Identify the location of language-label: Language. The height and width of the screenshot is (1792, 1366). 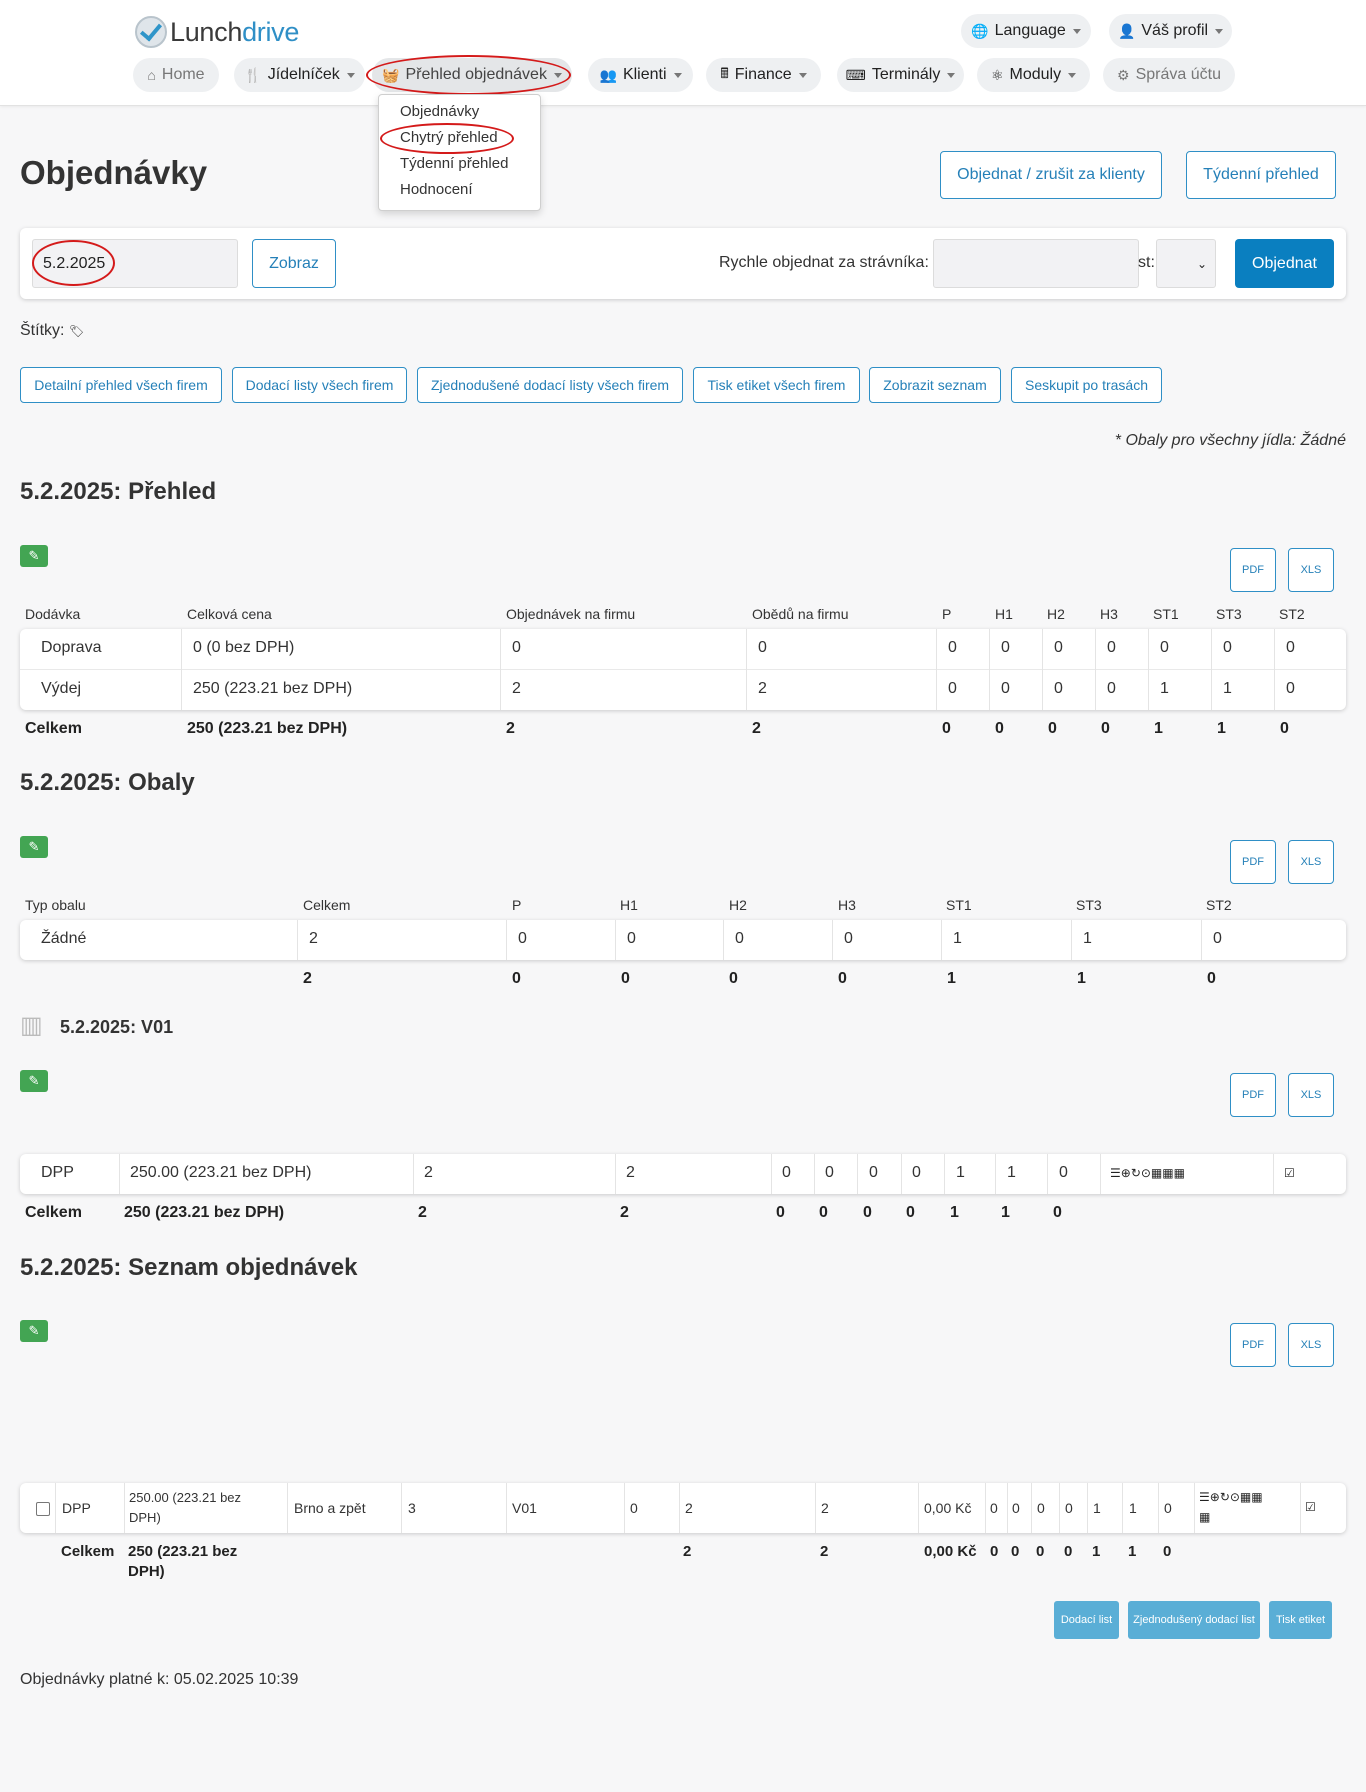
(1030, 30).